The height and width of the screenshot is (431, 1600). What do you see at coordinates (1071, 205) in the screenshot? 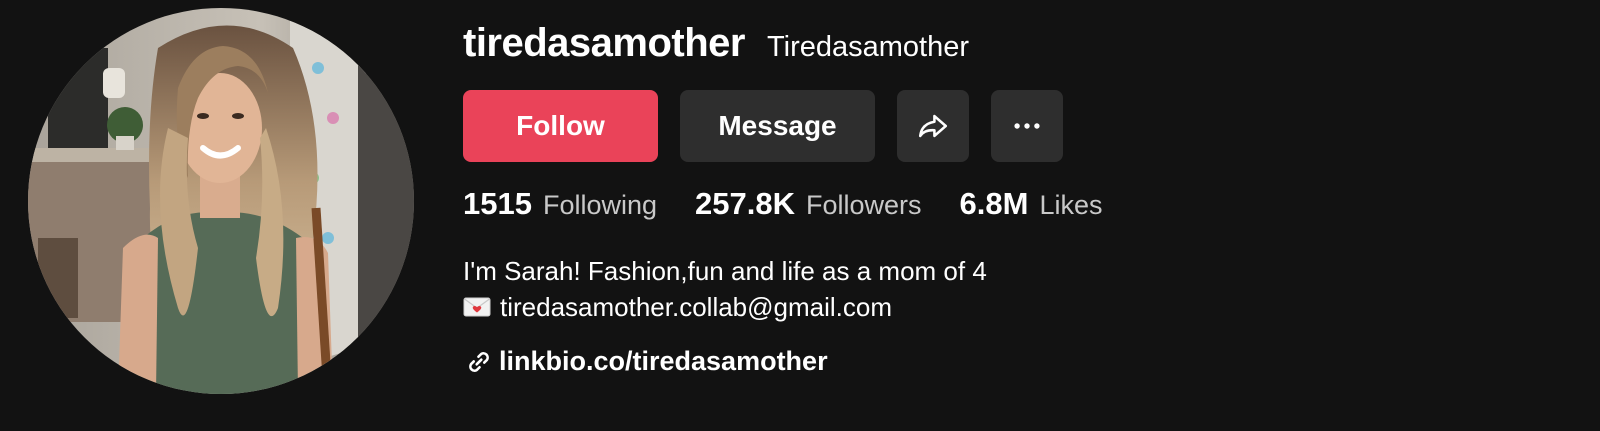
I see `likes-label: Likes` at bounding box center [1071, 205].